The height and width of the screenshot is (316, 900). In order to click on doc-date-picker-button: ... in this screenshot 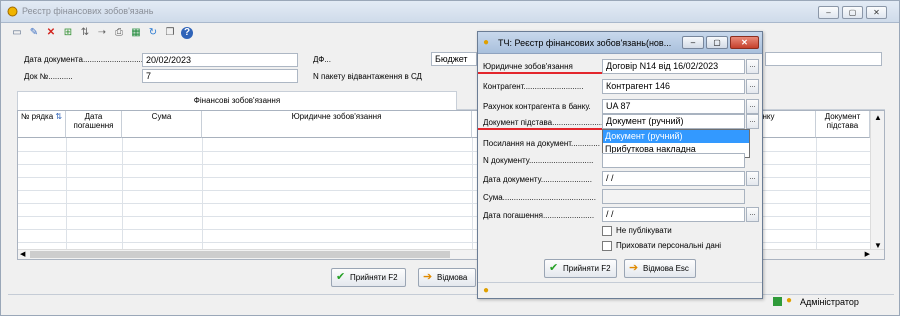, I will do `click(752, 178)`.